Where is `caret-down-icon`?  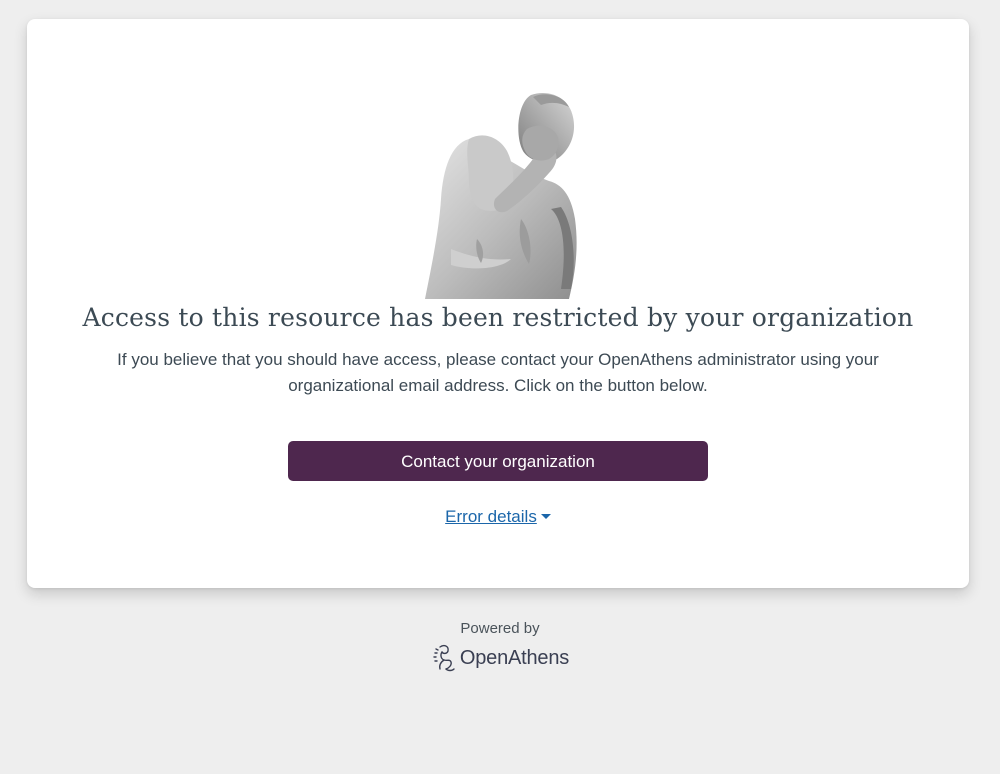
caret-down-icon is located at coordinates (545, 516).